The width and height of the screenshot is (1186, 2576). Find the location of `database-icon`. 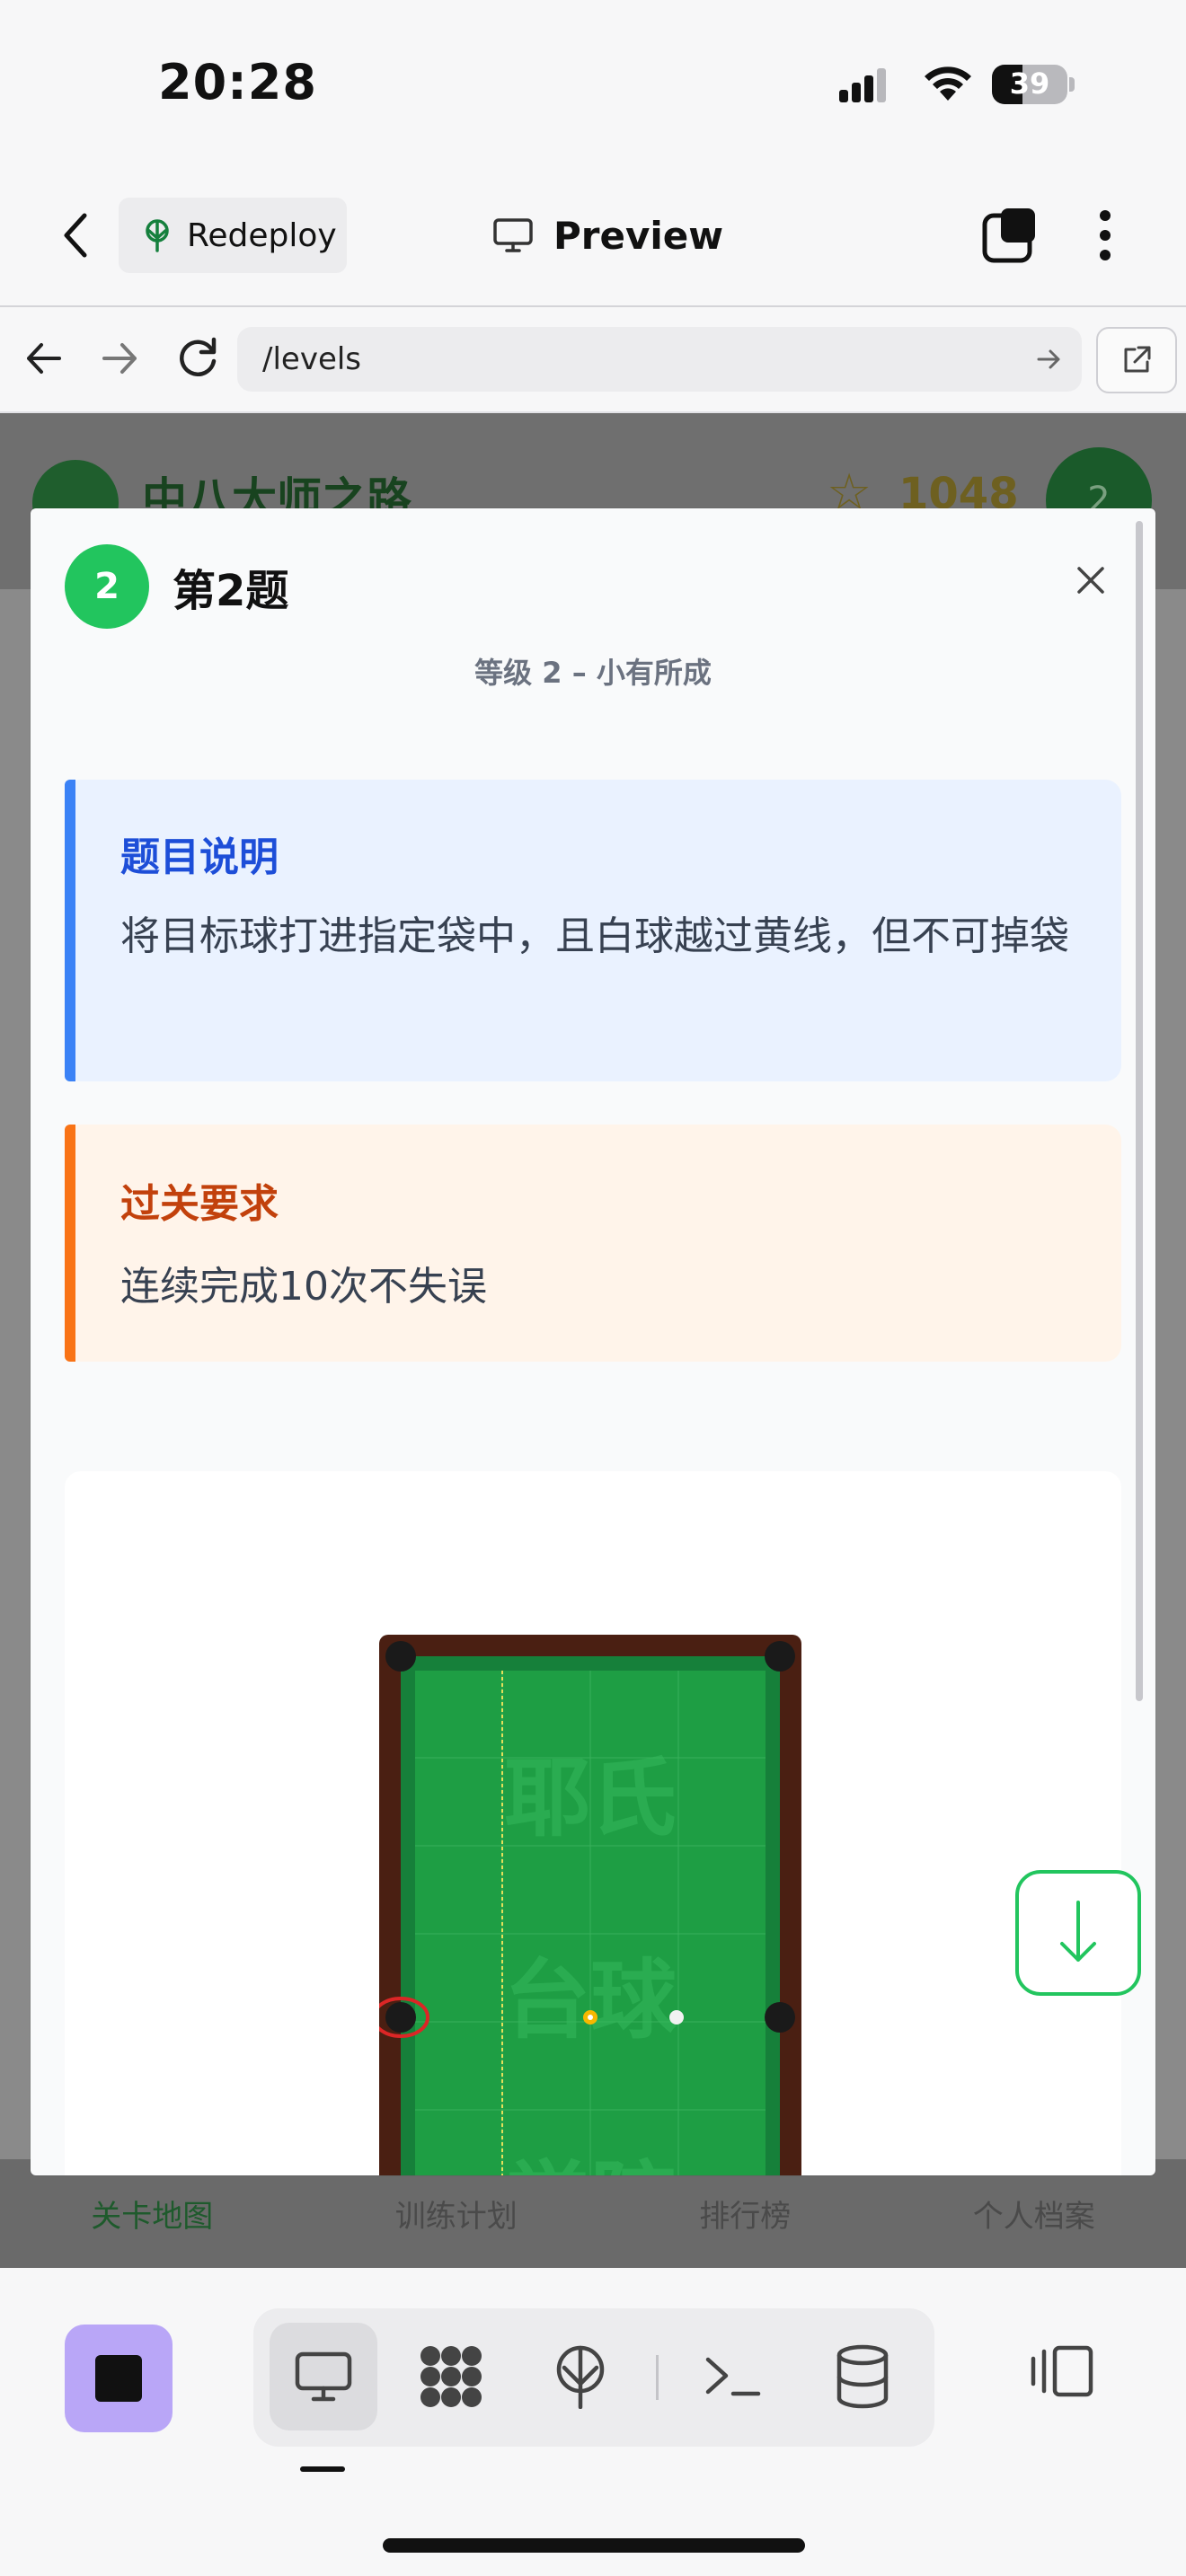

database-icon is located at coordinates (862, 2376).